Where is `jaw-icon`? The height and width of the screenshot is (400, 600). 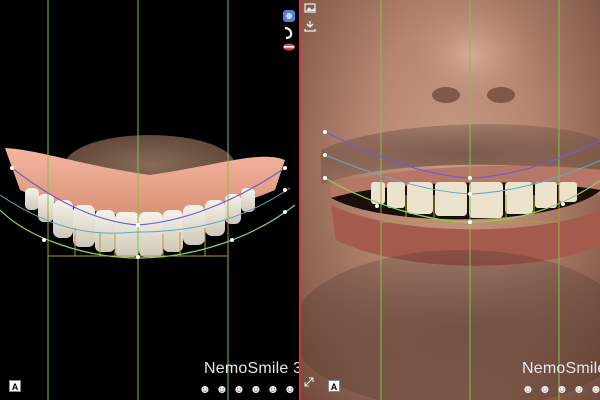
jaw-icon is located at coordinates (289, 33).